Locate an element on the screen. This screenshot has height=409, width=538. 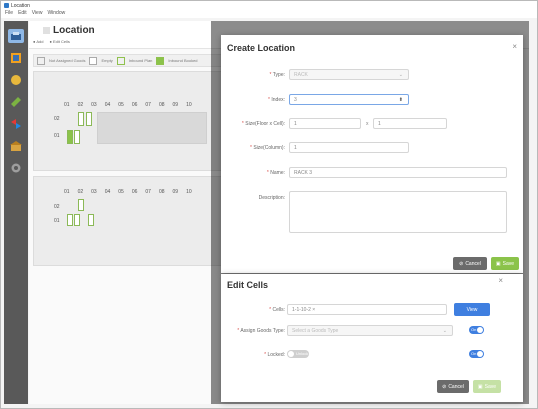
legend-not-assigned: Not Assigned Goods is located at coordinates (67, 60).